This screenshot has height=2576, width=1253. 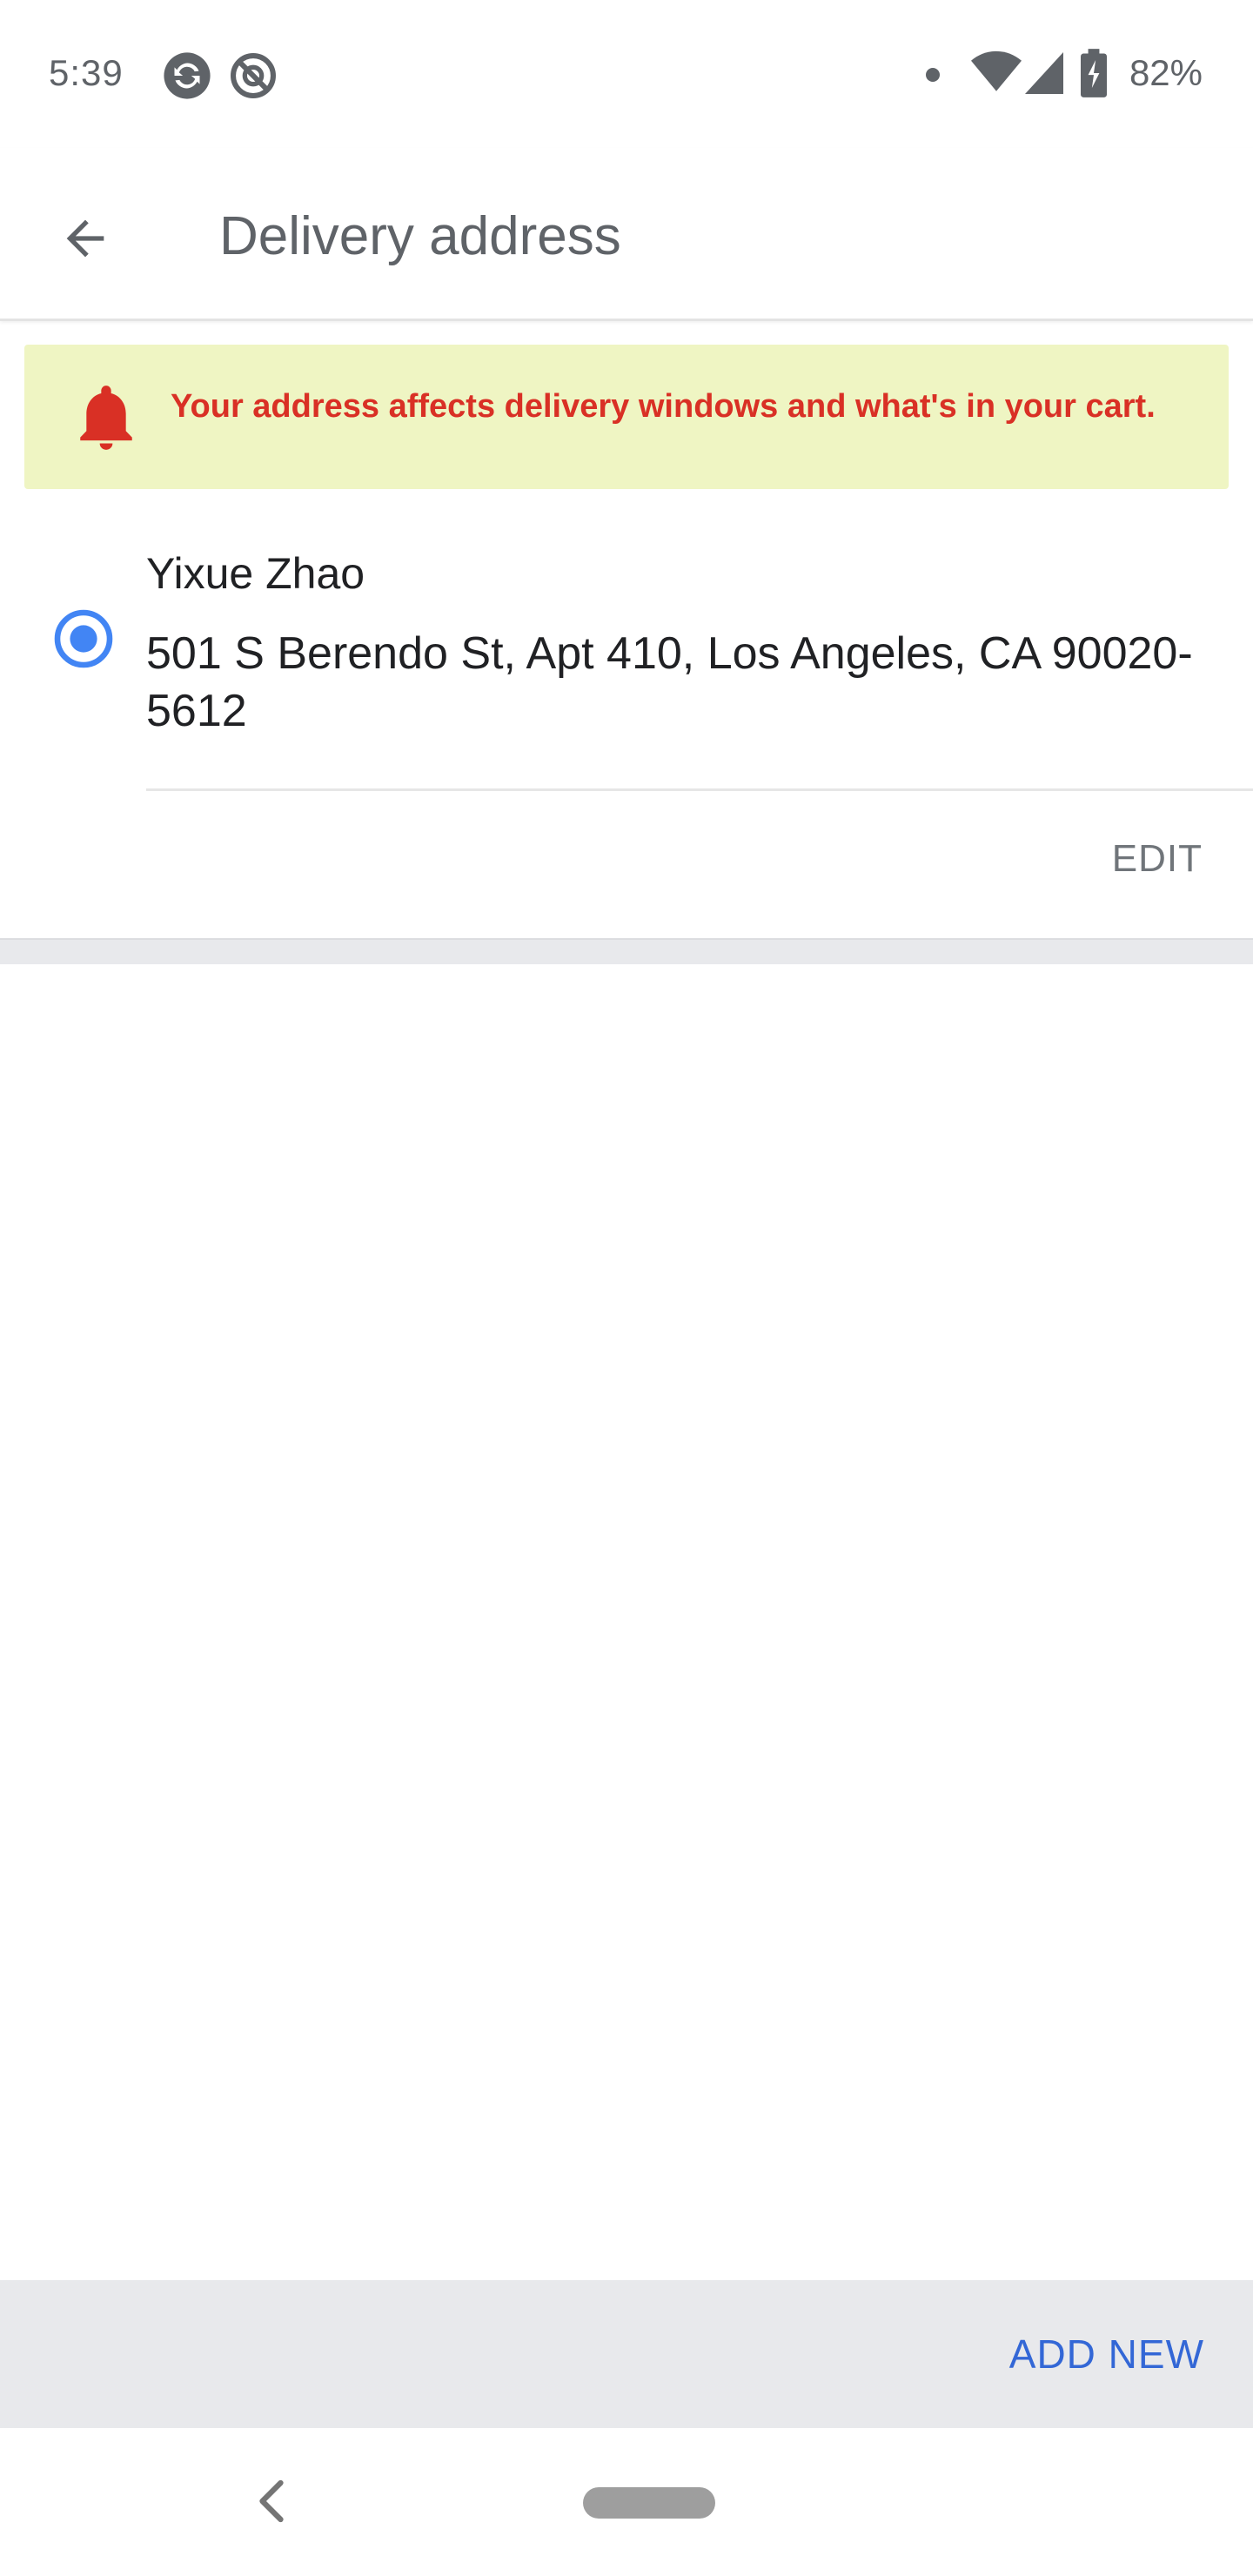 I want to click on back-button, so click(x=85, y=238).